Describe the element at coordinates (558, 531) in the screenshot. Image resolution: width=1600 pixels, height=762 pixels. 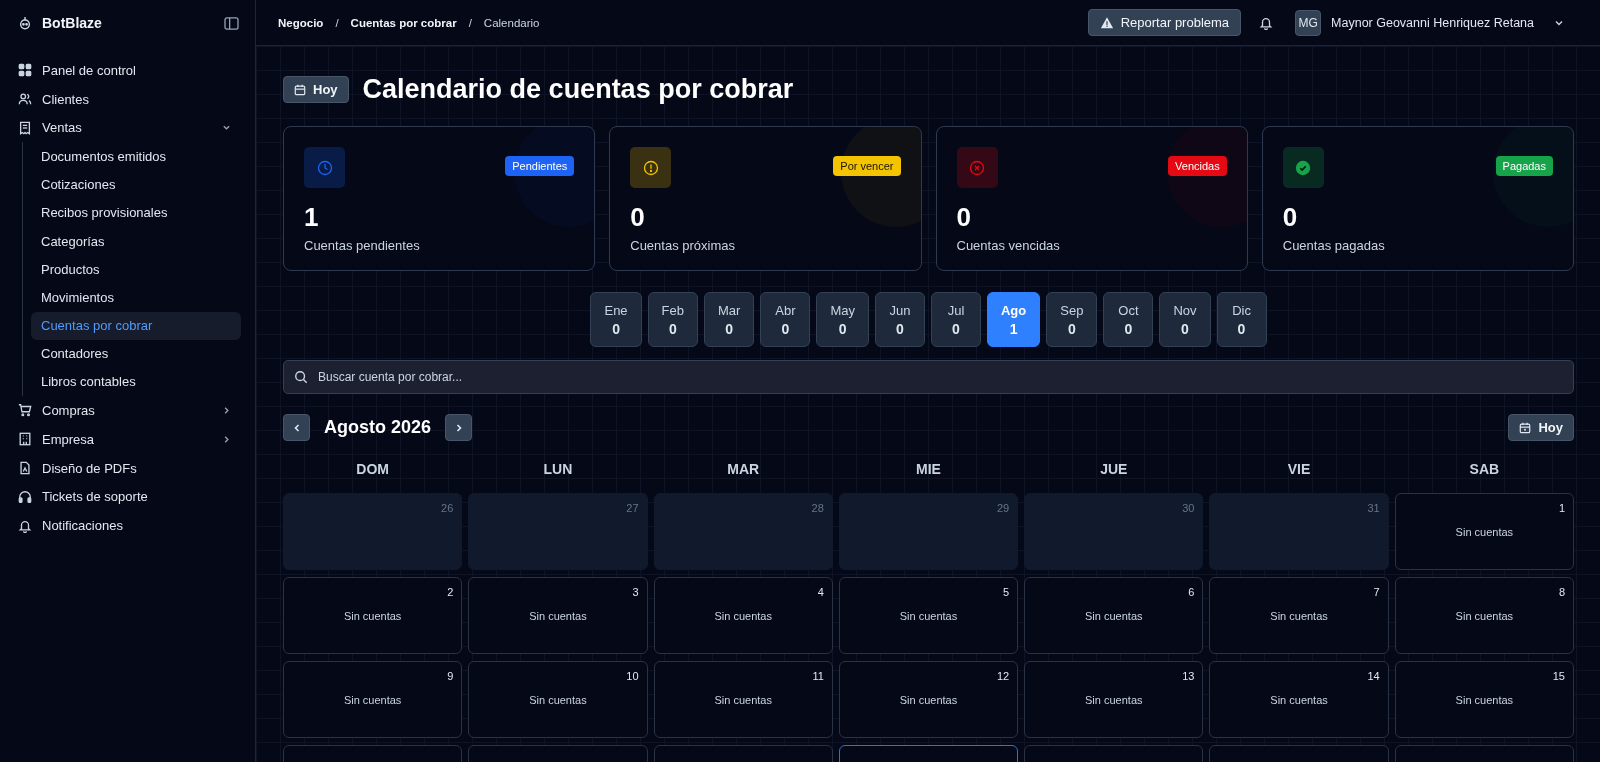
I see `day-cell: 27` at that location.